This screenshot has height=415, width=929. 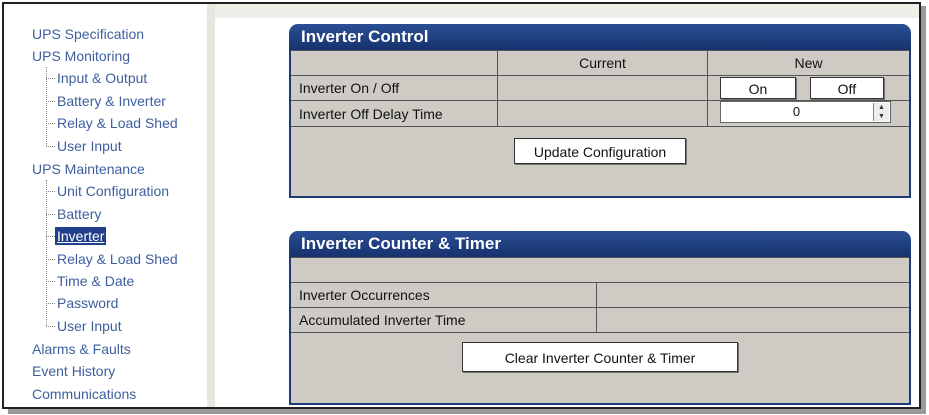 I want to click on nav-ups-specification: UPS Specification, so click(x=88, y=34).